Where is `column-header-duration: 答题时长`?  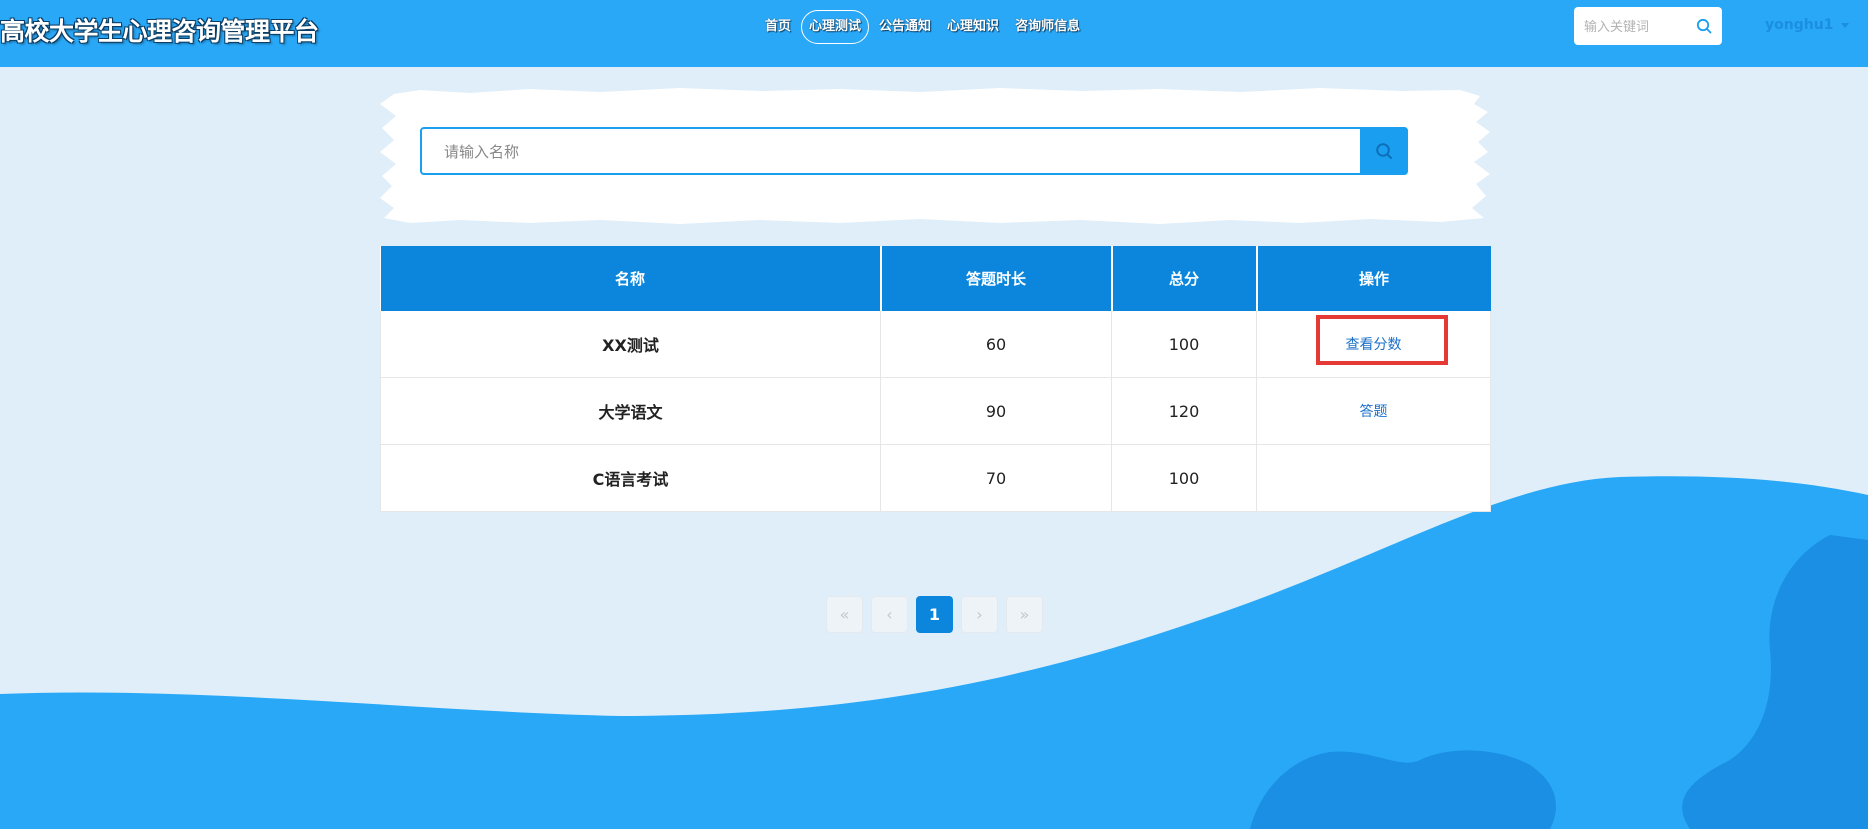
column-header-duration: 答题时长 is located at coordinates (995, 278).